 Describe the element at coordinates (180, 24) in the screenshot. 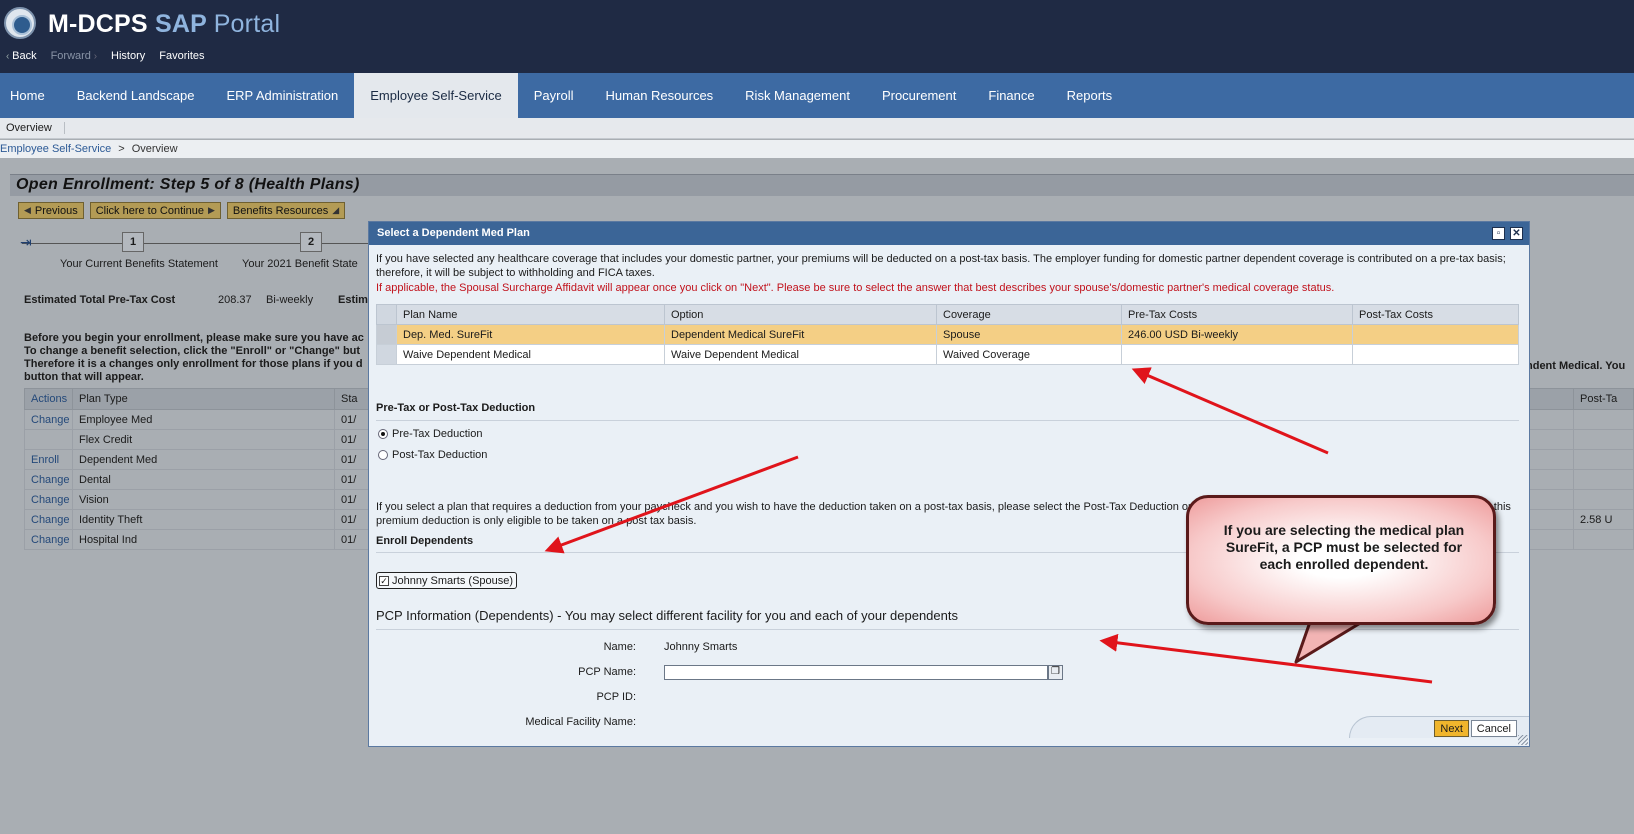

I see `portal-title-sap: SAP` at that location.